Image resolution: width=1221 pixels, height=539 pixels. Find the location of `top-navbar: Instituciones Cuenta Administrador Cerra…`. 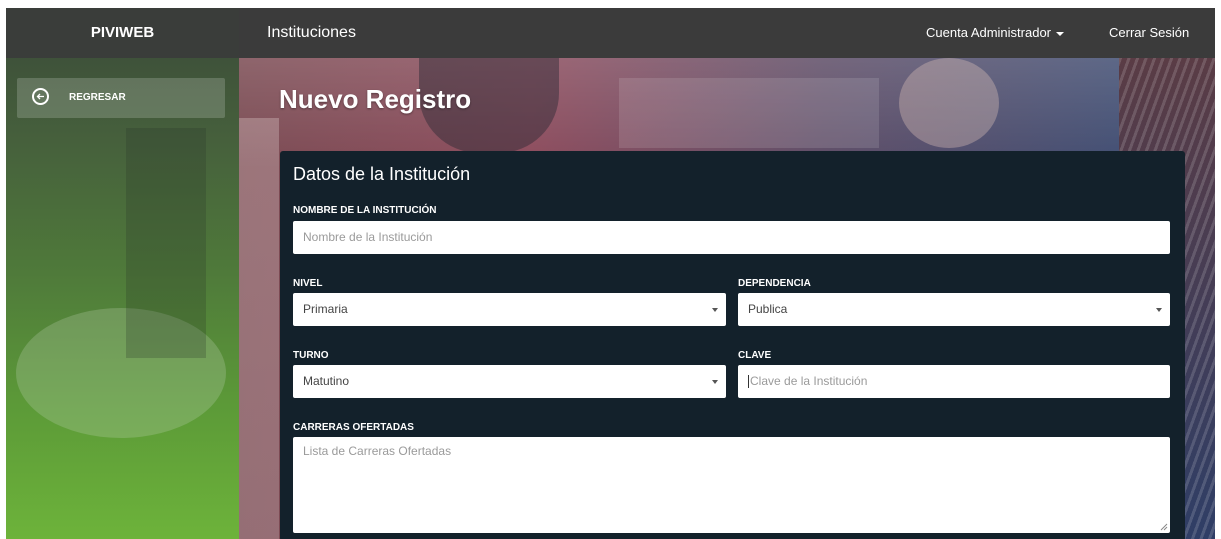

top-navbar: Instituciones Cuenta Administrador Cerra… is located at coordinates (727, 33).